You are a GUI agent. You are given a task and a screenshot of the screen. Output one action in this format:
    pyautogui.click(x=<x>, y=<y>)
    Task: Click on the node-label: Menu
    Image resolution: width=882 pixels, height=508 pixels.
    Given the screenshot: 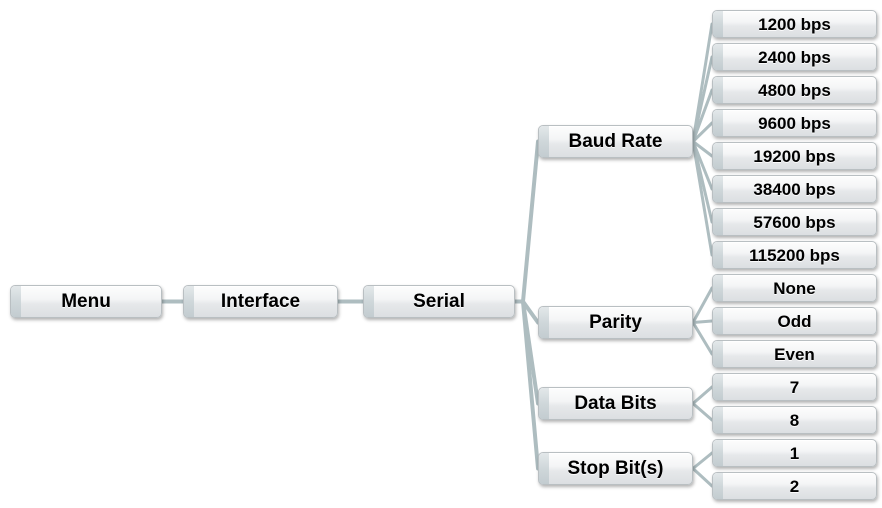 What is the action you would take?
    pyautogui.click(x=86, y=301)
    